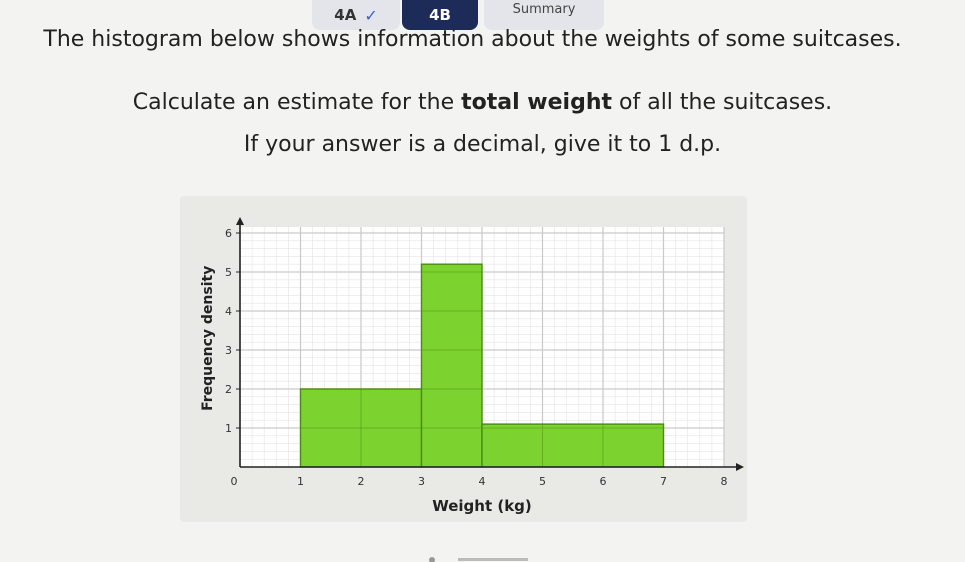  I want to click on y-tick-label: 6, so click(228, 233).